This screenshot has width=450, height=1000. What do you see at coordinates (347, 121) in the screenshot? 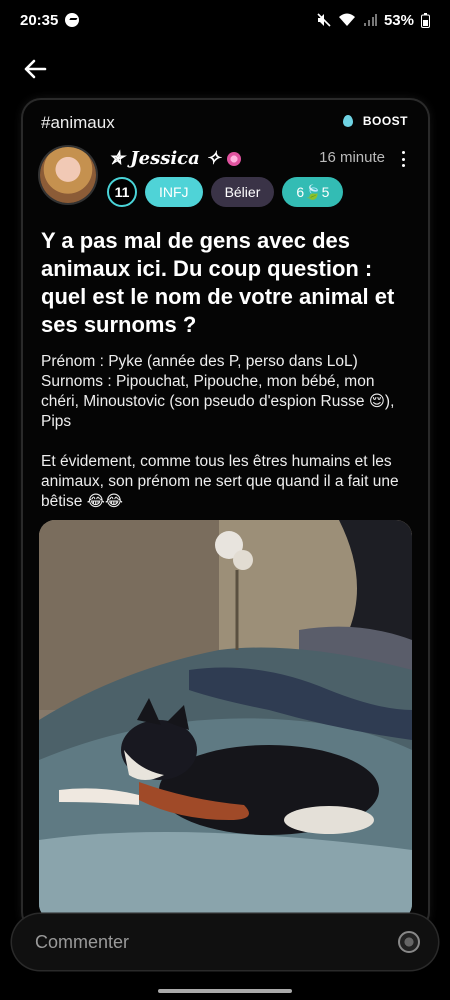
I see `water-drop-icon` at bounding box center [347, 121].